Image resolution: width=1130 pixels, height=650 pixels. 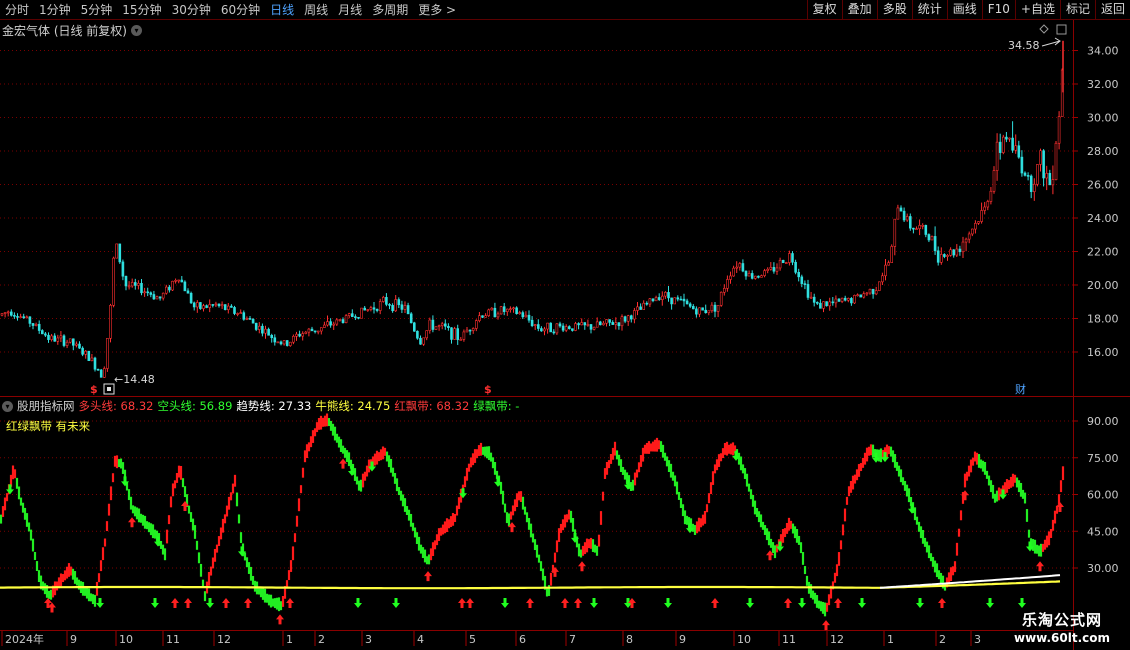 I want to click on watermark-name: 乐淘公式网, so click(x=1061, y=620).